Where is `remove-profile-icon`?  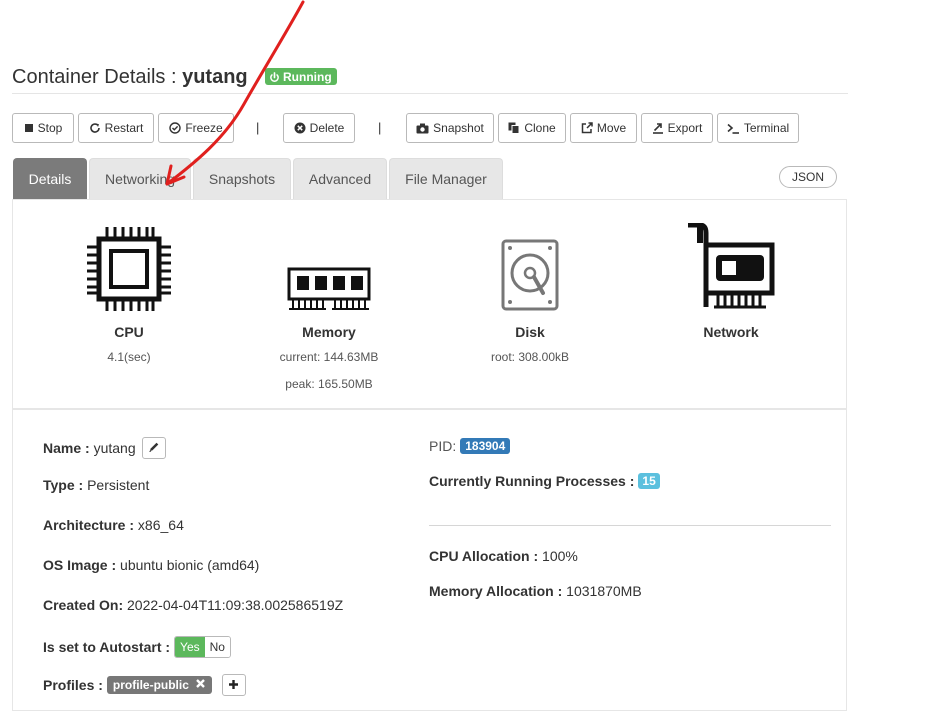
remove-profile-icon is located at coordinates (200, 685).